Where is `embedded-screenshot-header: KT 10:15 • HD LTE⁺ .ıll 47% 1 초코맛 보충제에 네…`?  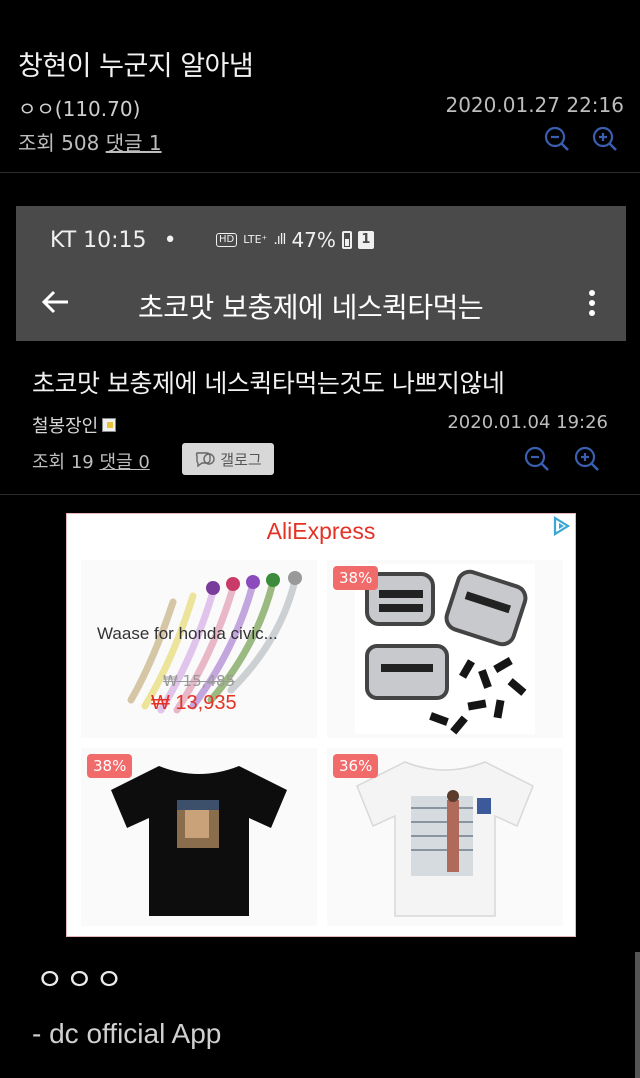 embedded-screenshot-header: KT 10:15 • HD LTE⁺ .ıll 47% 1 초코맛 보충제에 네… is located at coordinates (321, 273).